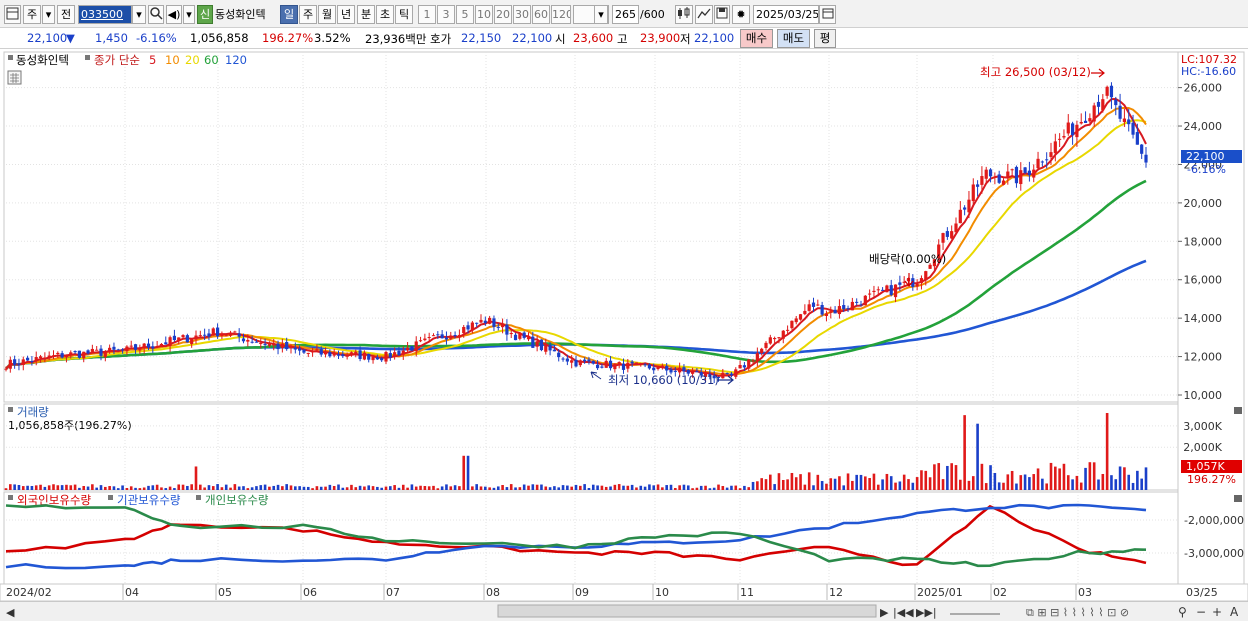 Image resolution: width=1248 pixels, height=621 pixels. Describe the element at coordinates (741, 14) in the screenshot. I see `gear-icon: ✹` at that location.